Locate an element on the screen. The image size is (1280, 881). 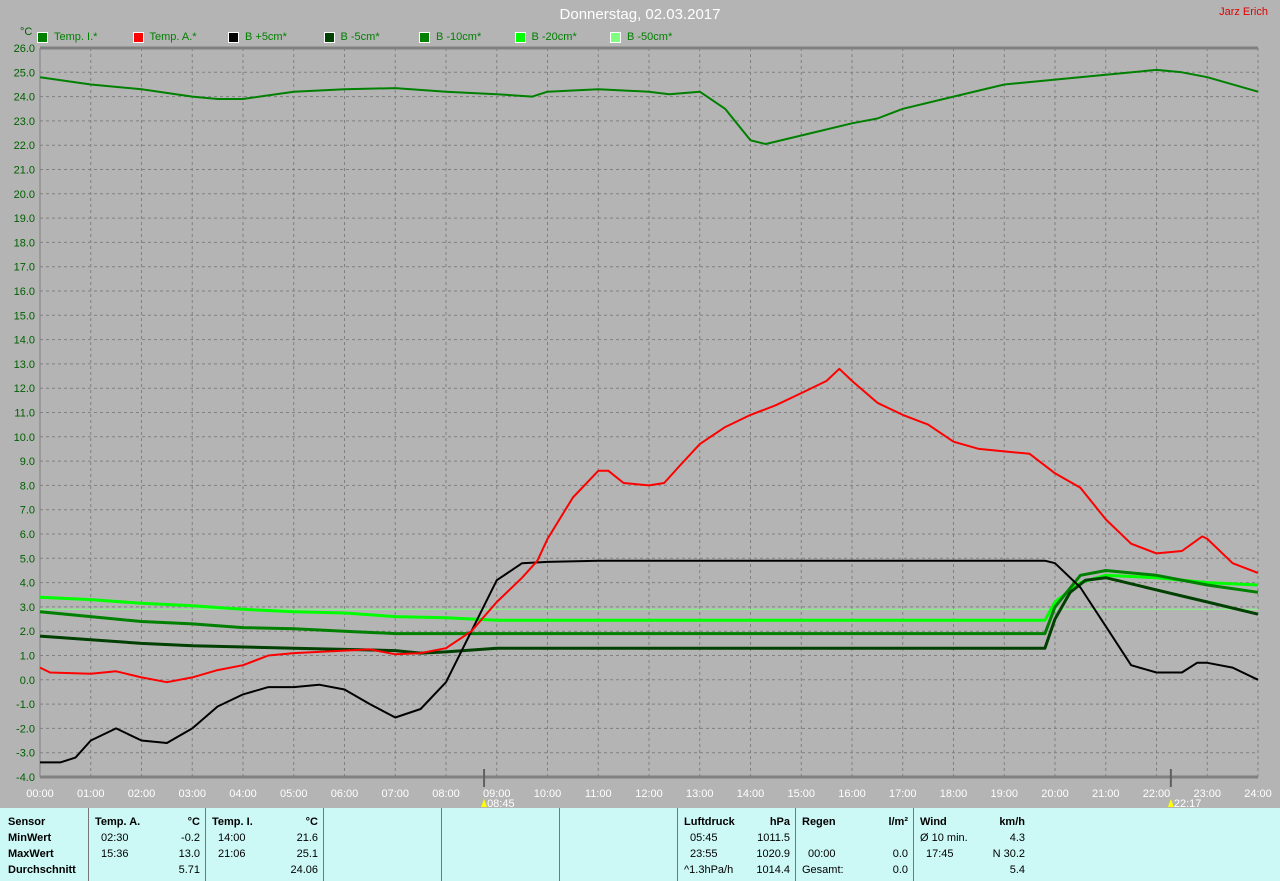
wind-unit: km/h is located at coordinates (1012, 822).